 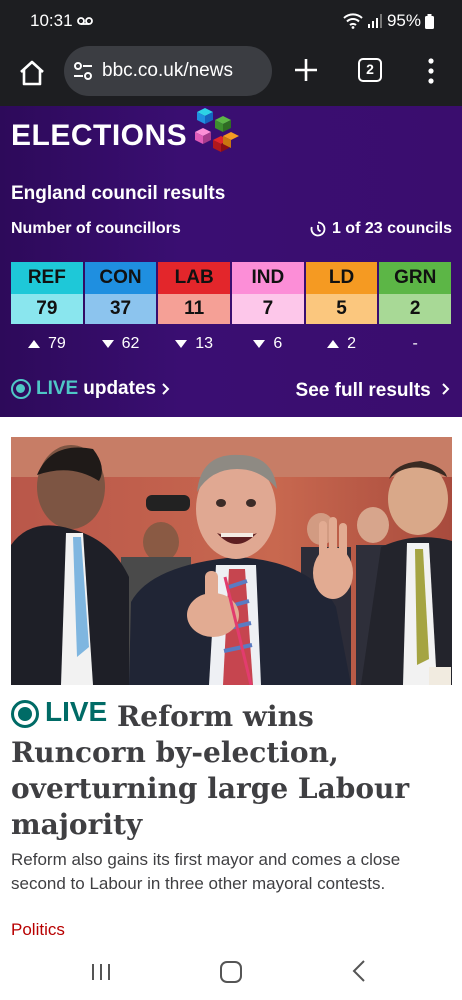 I want to click on live-badge: LIVE, so click(x=59, y=712).